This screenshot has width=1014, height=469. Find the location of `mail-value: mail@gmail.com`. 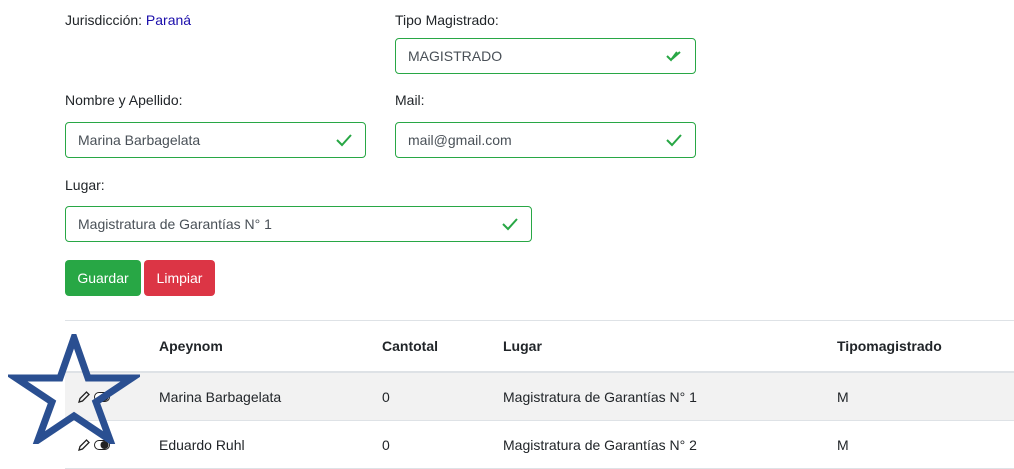

mail-value: mail@gmail.com is located at coordinates (460, 140).